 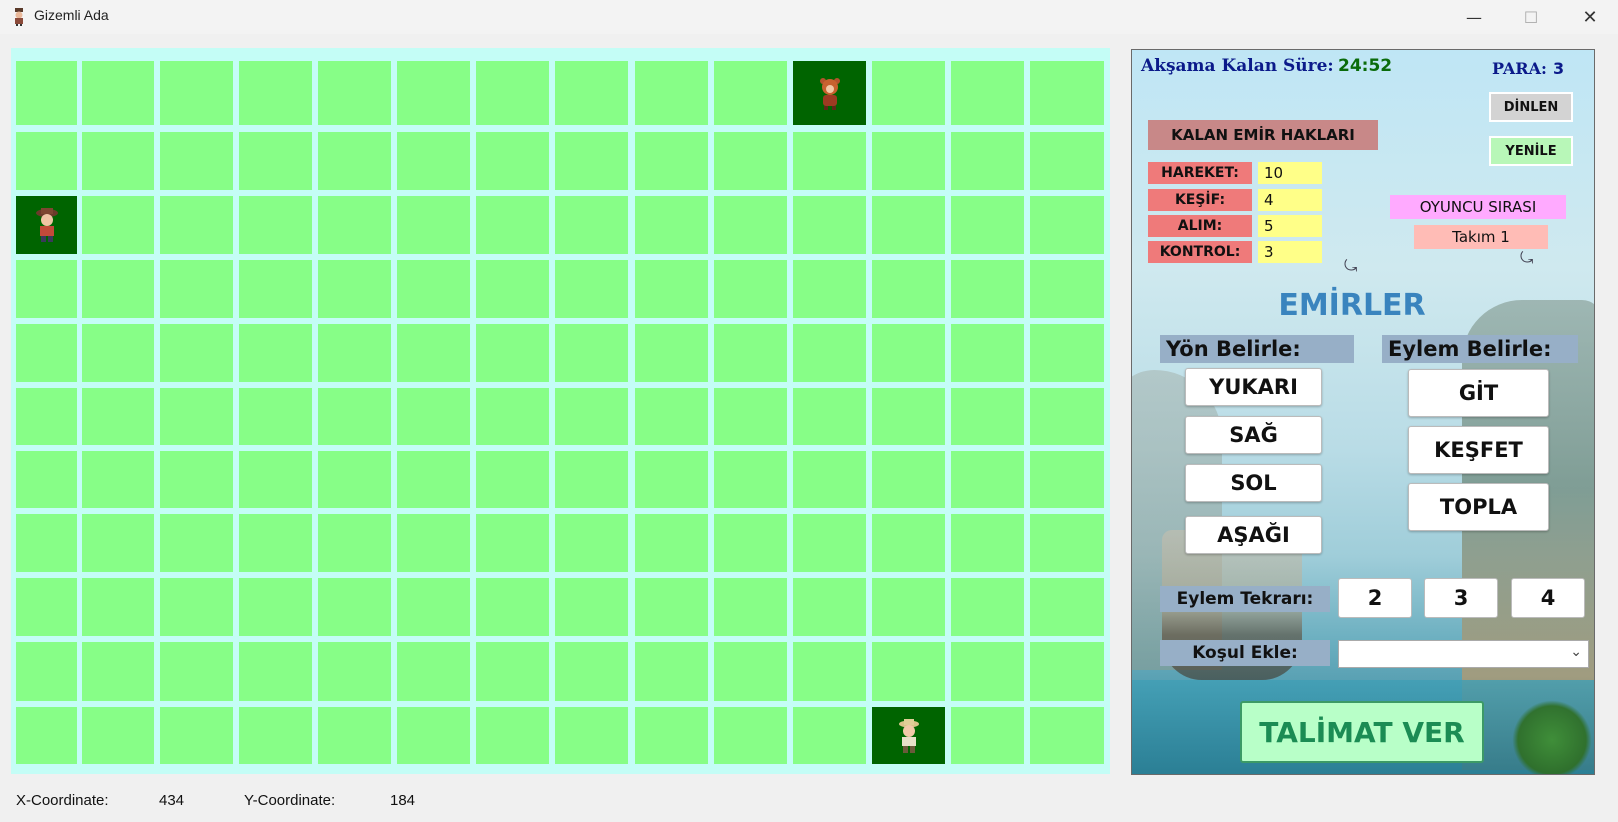 I want to click on maximize-icon: ☐, so click(x=1531, y=17).